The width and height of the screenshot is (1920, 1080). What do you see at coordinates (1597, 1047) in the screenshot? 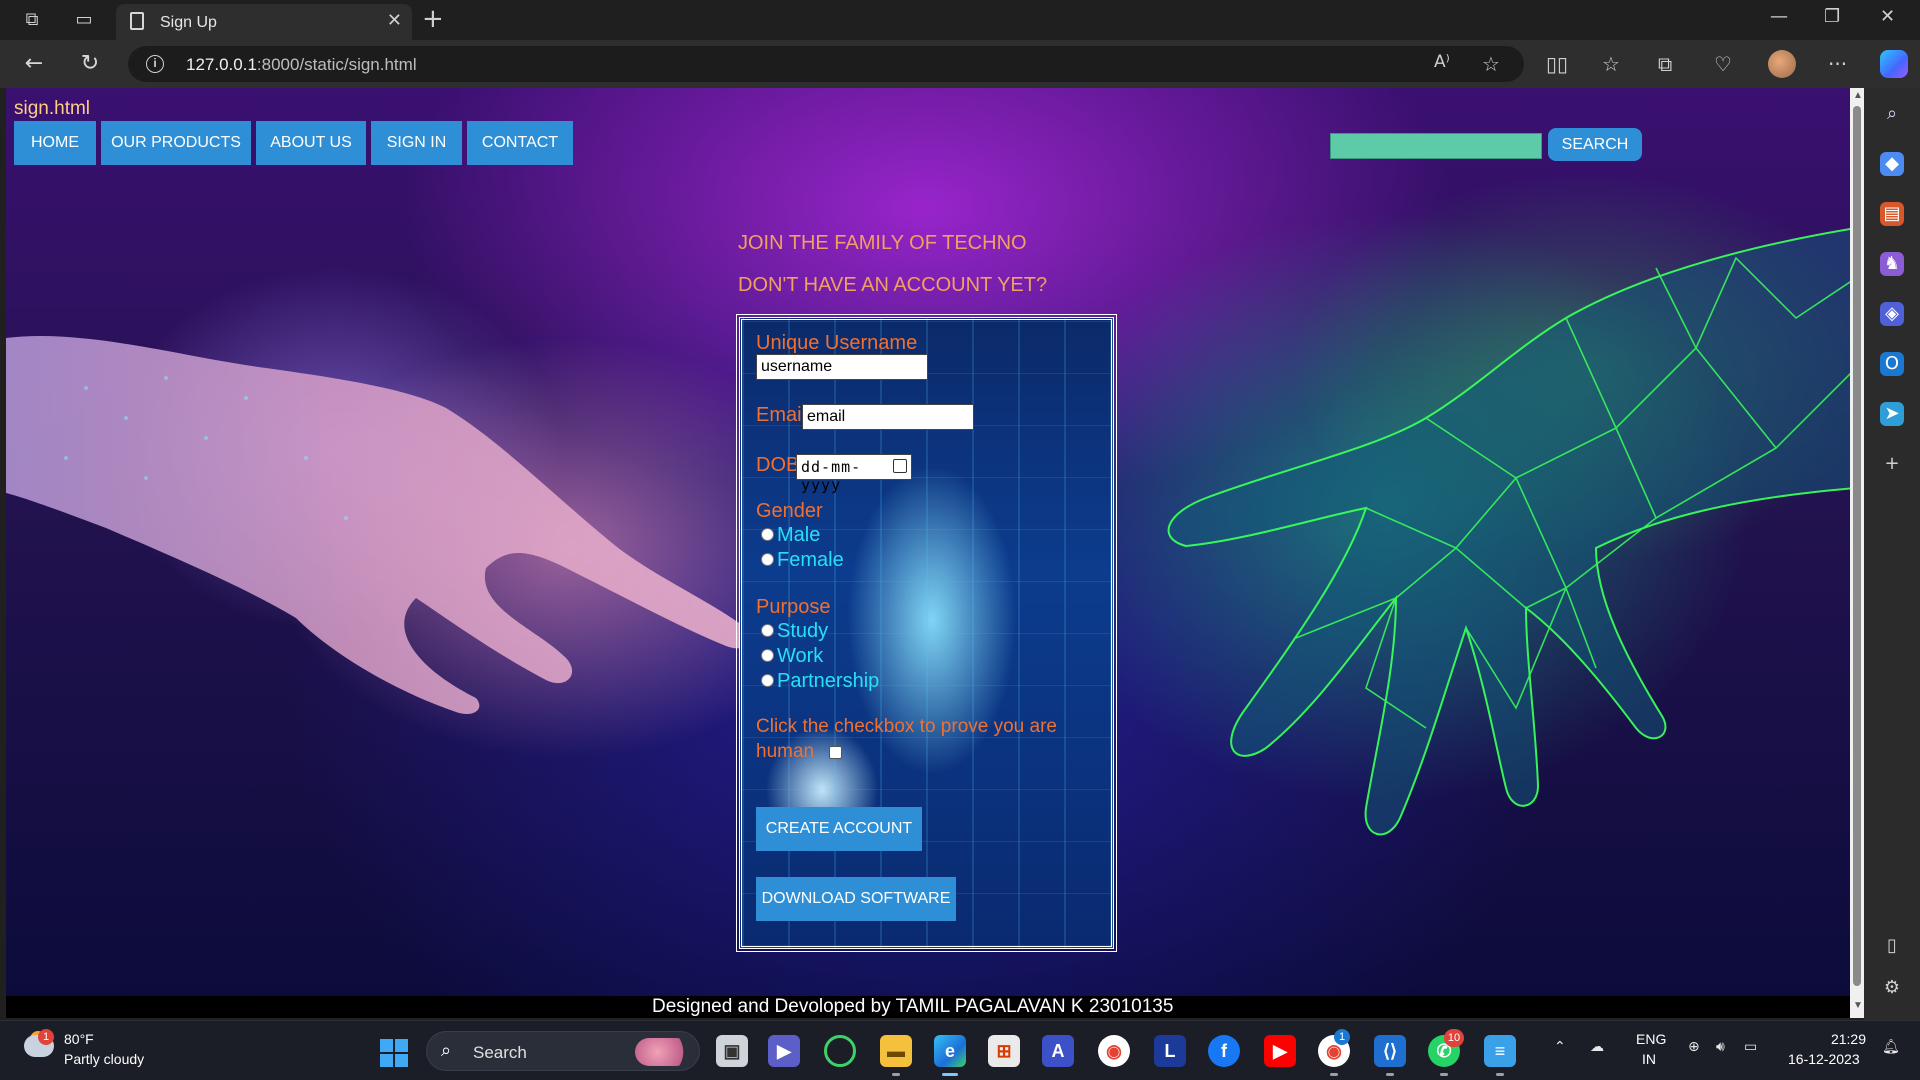
I see `onedrive-icon: ☁` at bounding box center [1597, 1047].